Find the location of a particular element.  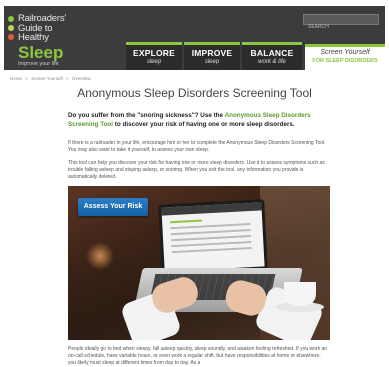

logo-line-4: Sleep is located at coordinates (41, 52).